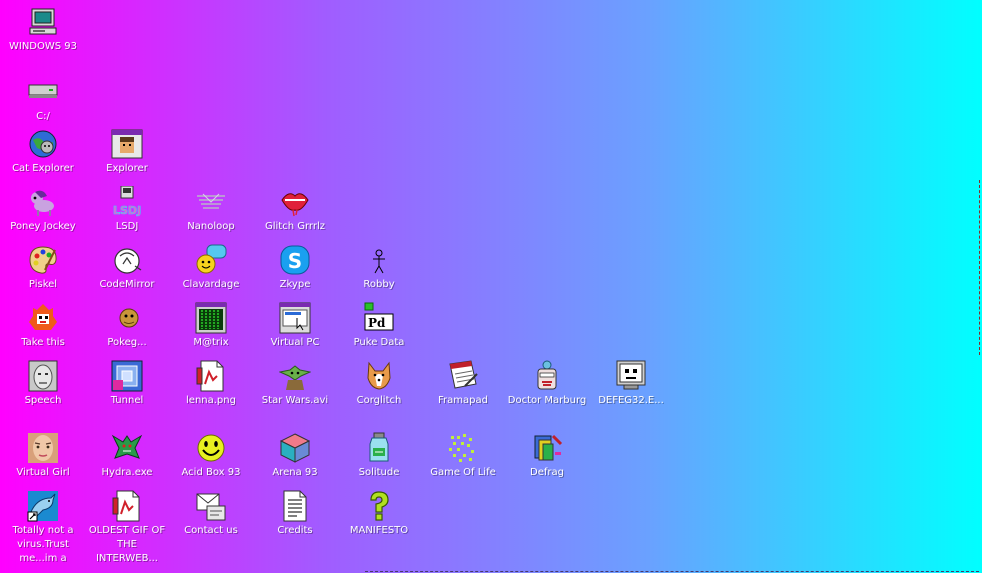 This screenshot has width=982, height=573. I want to click on icon-label: CodeMirror, so click(127, 284).